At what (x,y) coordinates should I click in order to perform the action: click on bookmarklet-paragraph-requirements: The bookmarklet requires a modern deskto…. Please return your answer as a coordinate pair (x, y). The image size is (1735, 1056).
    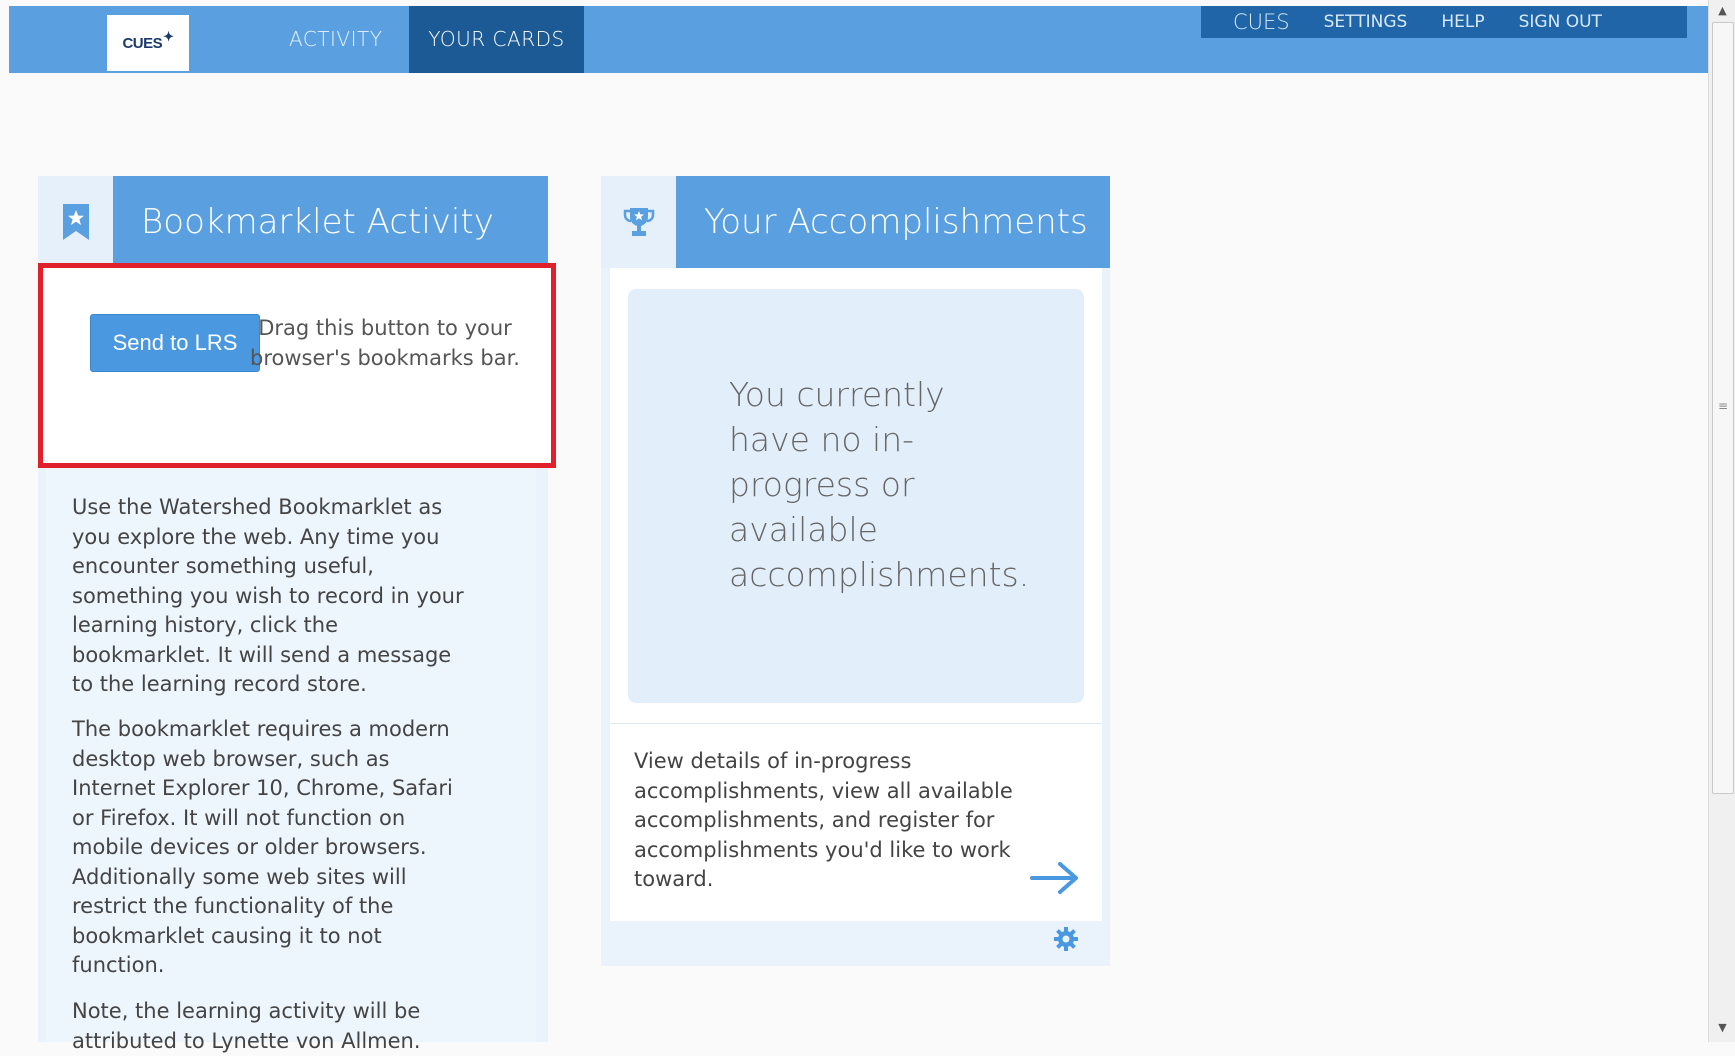
    Looking at the image, I should click on (262, 847).